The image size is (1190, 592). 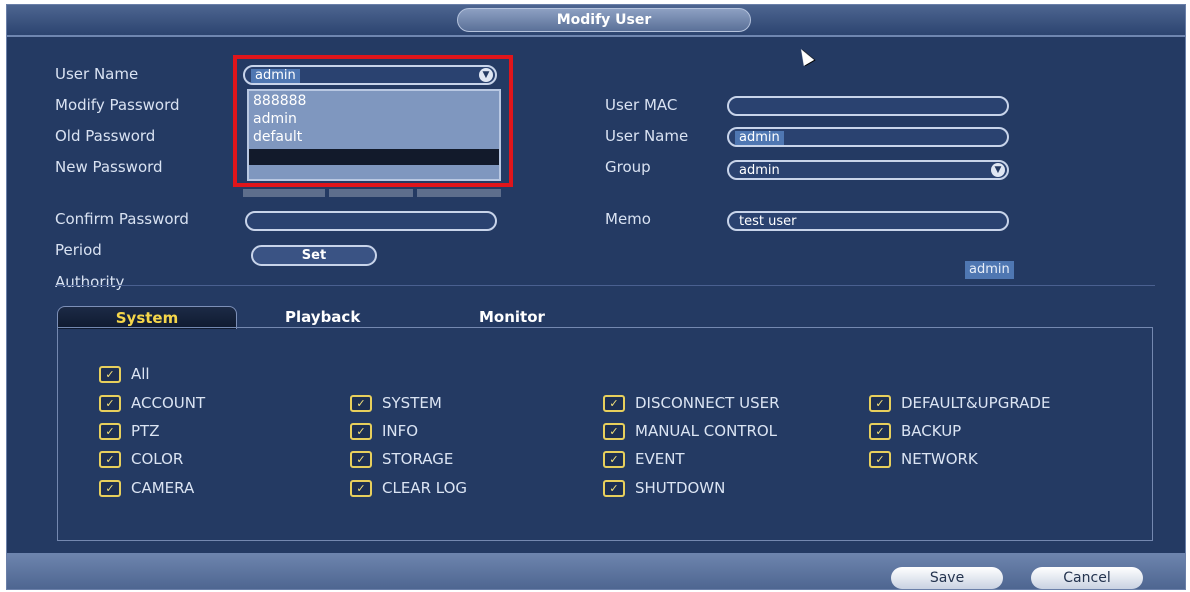 What do you see at coordinates (706, 431) in the screenshot?
I see `permission-label: MANUAL CONTROL` at bounding box center [706, 431].